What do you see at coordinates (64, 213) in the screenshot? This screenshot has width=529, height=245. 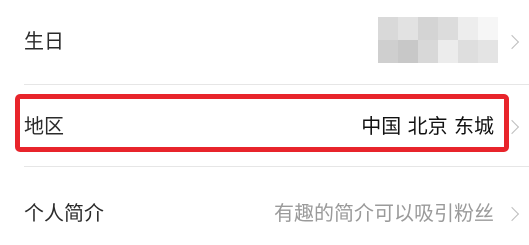 I see `bio-label: 个人简介` at bounding box center [64, 213].